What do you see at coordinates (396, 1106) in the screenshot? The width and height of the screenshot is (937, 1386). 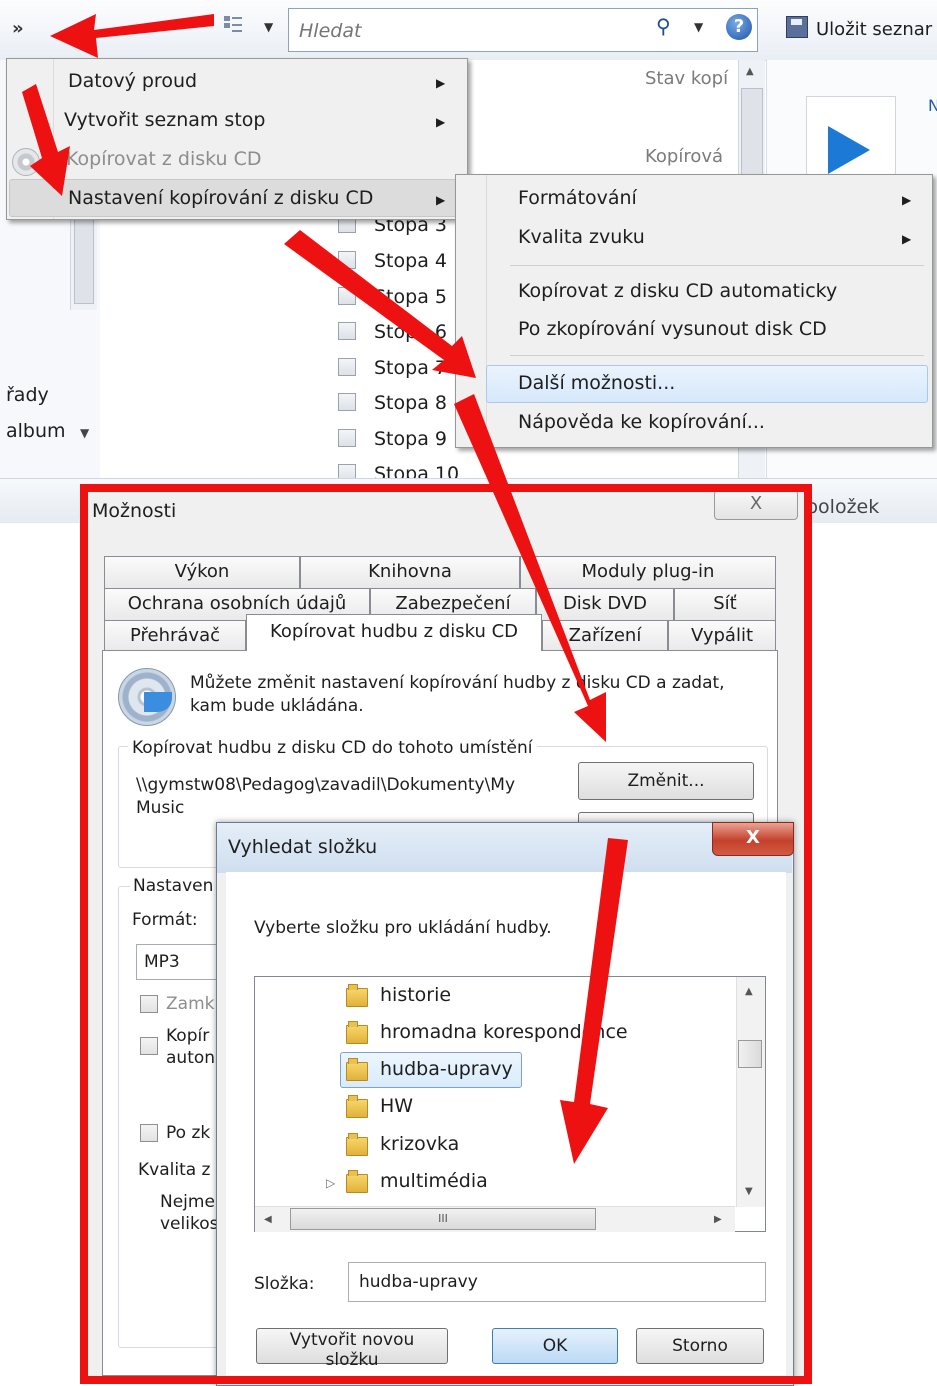 I see `folder-item-hw: HW` at bounding box center [396, 1106].